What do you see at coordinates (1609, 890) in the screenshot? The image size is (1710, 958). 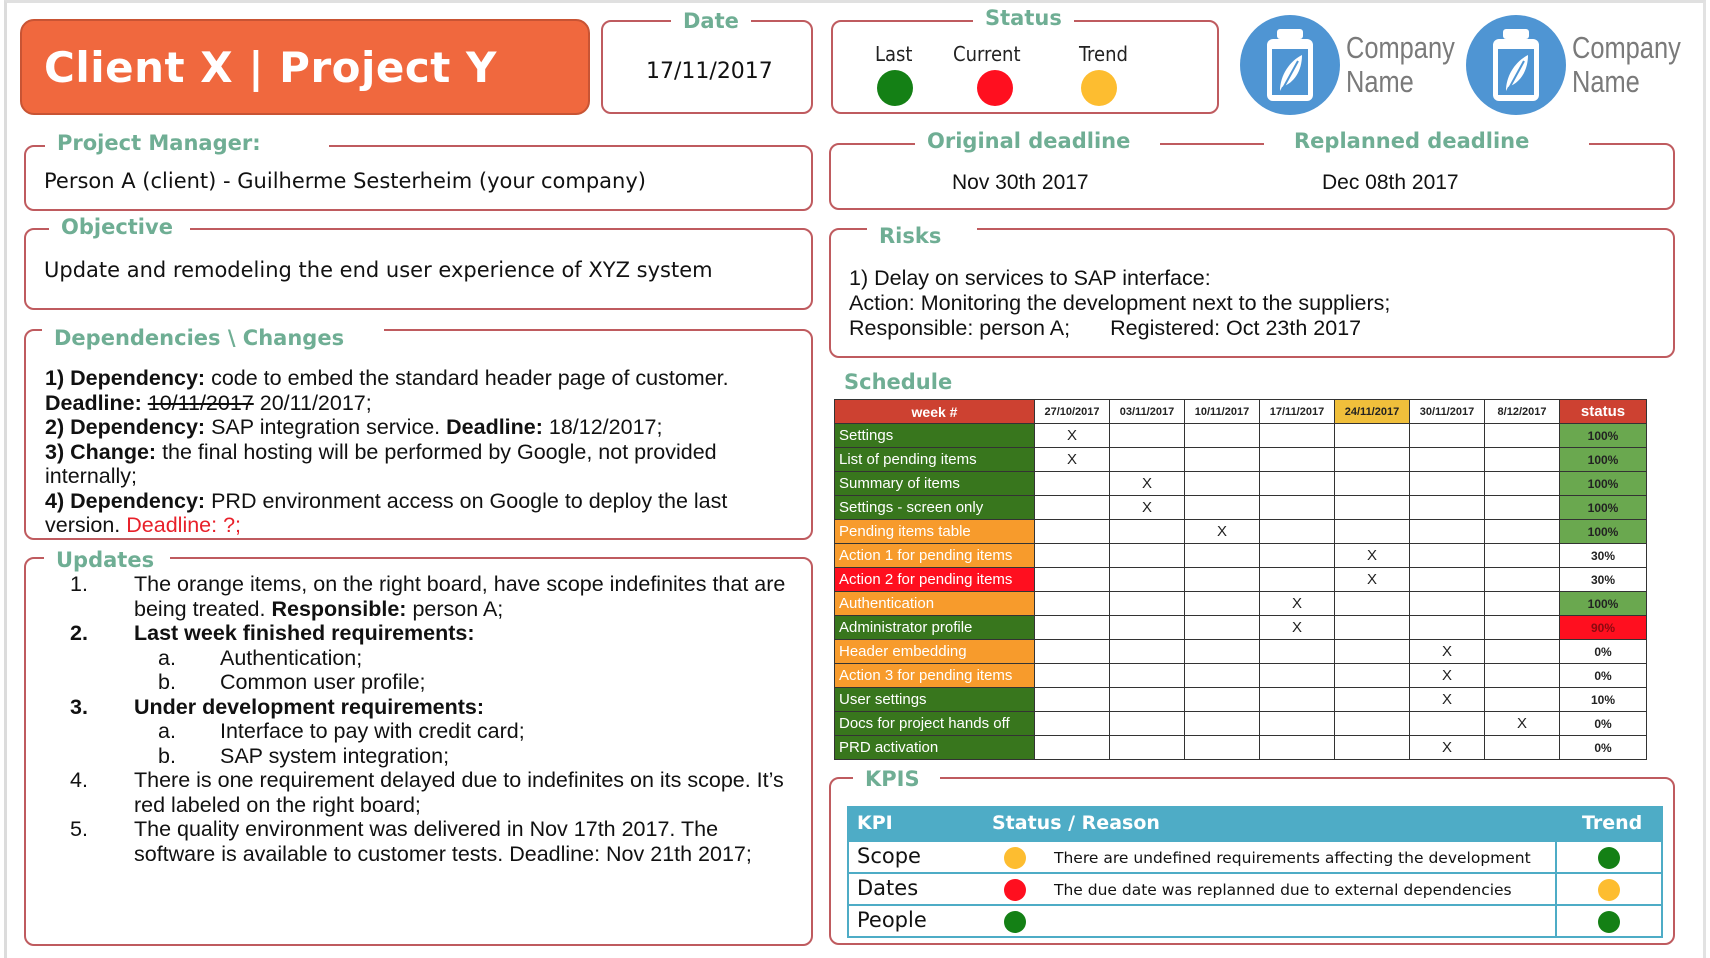 I see `kpi-trend-yellow-icon` at bounding box center [1609, 890].